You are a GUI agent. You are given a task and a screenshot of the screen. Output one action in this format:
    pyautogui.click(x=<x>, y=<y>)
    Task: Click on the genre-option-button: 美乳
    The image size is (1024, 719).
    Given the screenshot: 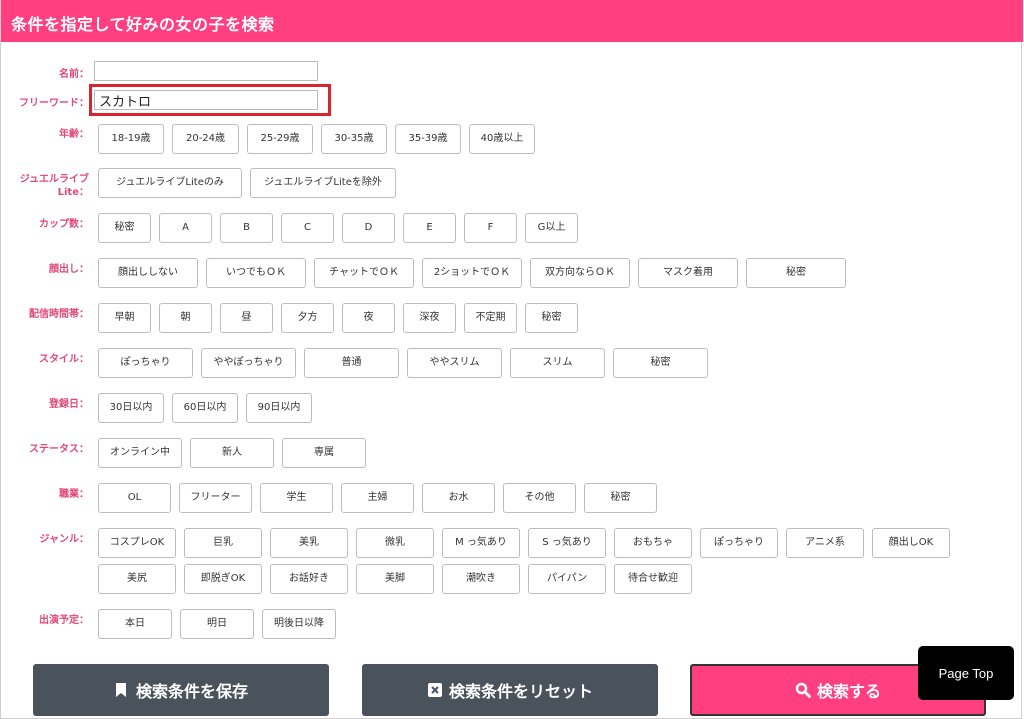 What is the action you would take?
    pyautogui.click(x=309, y=543)
    